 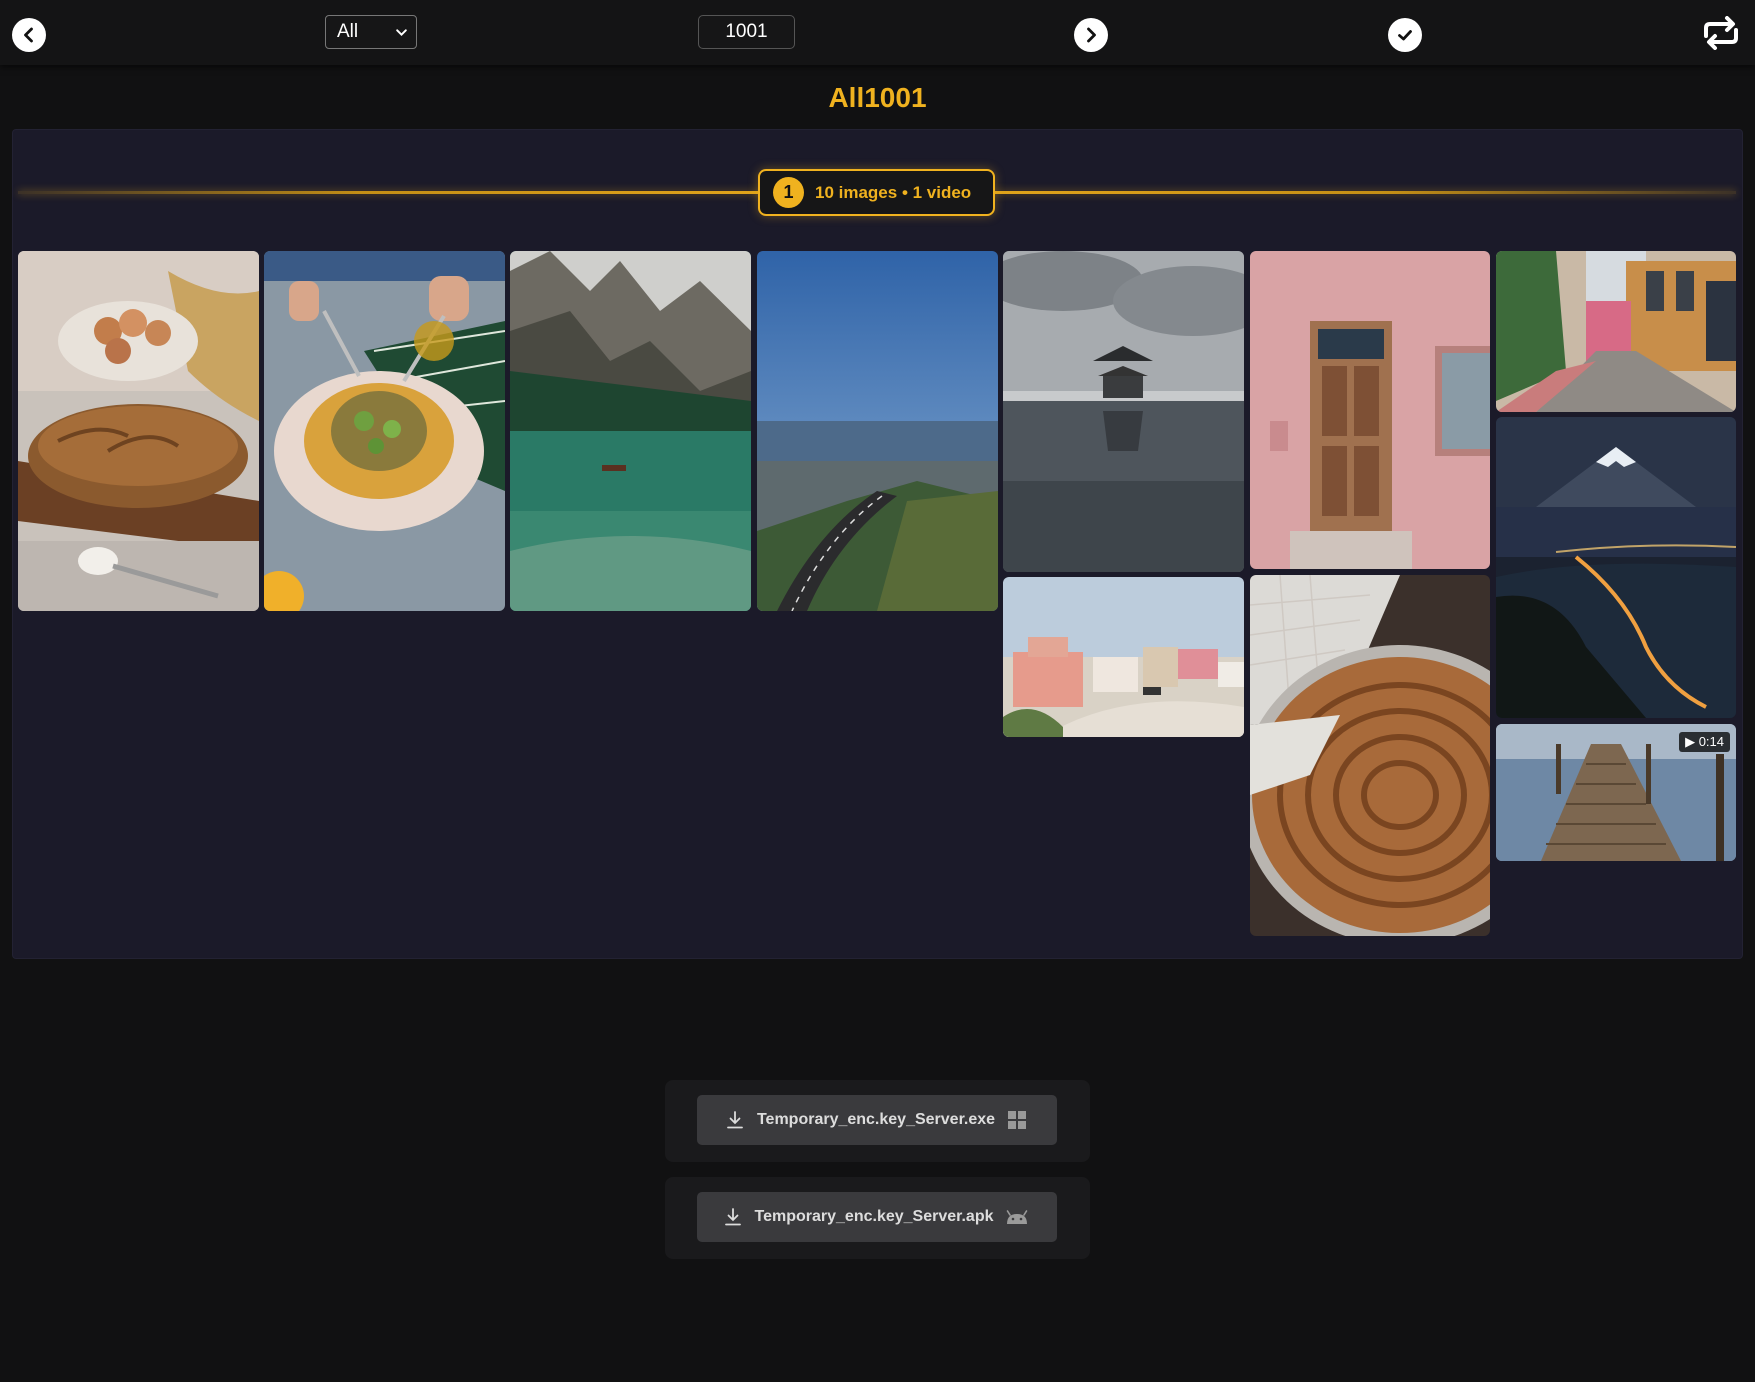 What do you see at coordinates (384, 431) in the screenshot?
I see `gallery-image-artichoke` at bounding box center [384, 431].